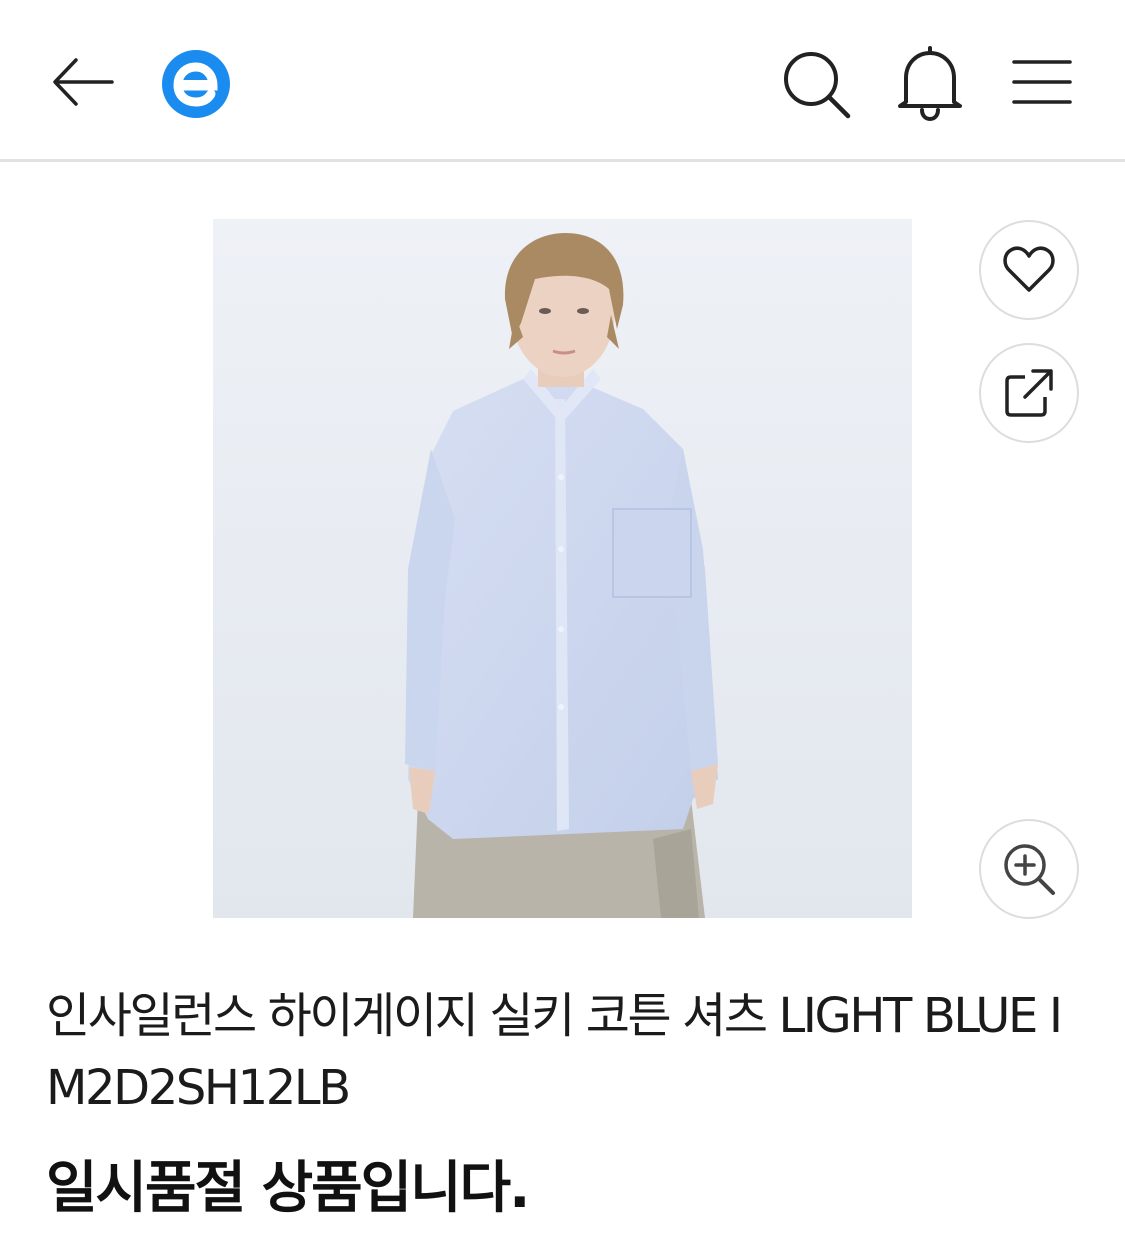 The height and width of the screenshot is (1240, 1125). I want to click on heart-icon, so click(1029, 269).